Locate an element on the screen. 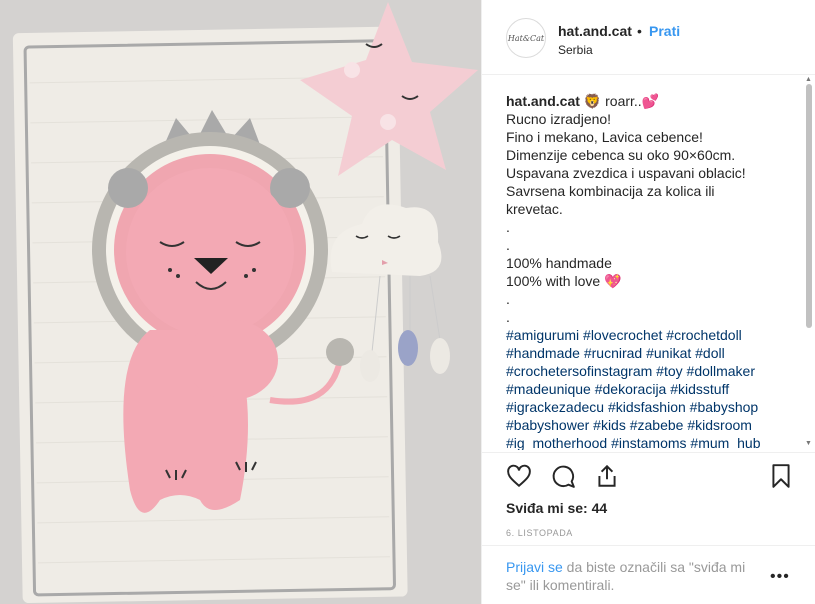  location-link: Serbia is located at coordinates (575, 50).